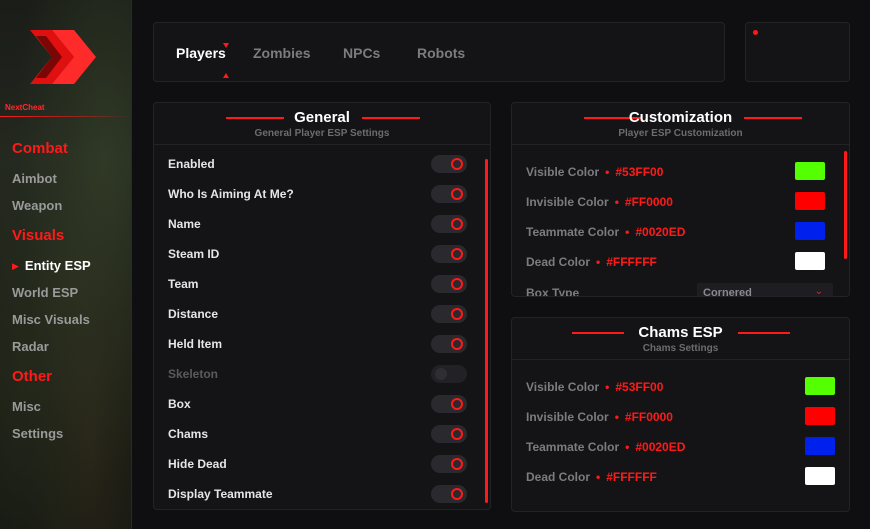 This screenshot has width=870, height=529. What do you see at coordinates (40, 148) in the screenshot?
I see `nav-section-combat: Combat` at bounding box center [40, 148].